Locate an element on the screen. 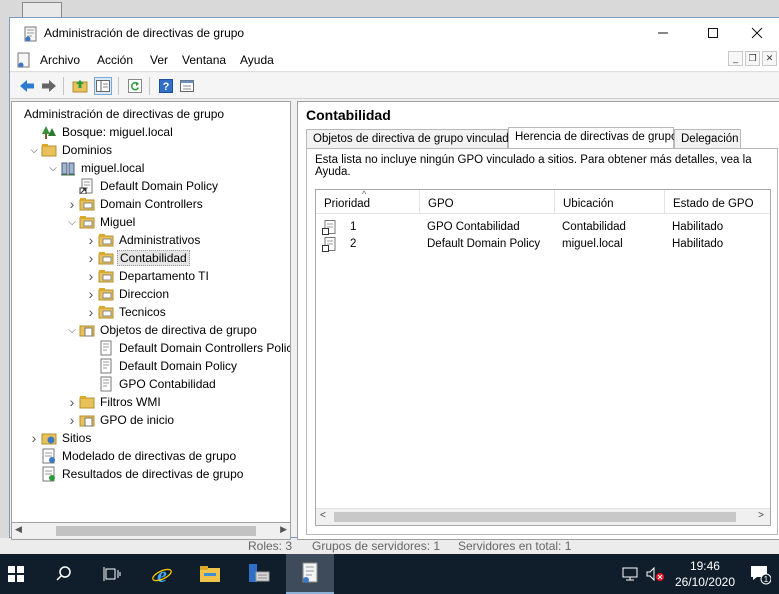 The height and width of the screenshot is (594, 779). tree-item: Modelado de directivas de grupo is located at coordinates (132, 456).